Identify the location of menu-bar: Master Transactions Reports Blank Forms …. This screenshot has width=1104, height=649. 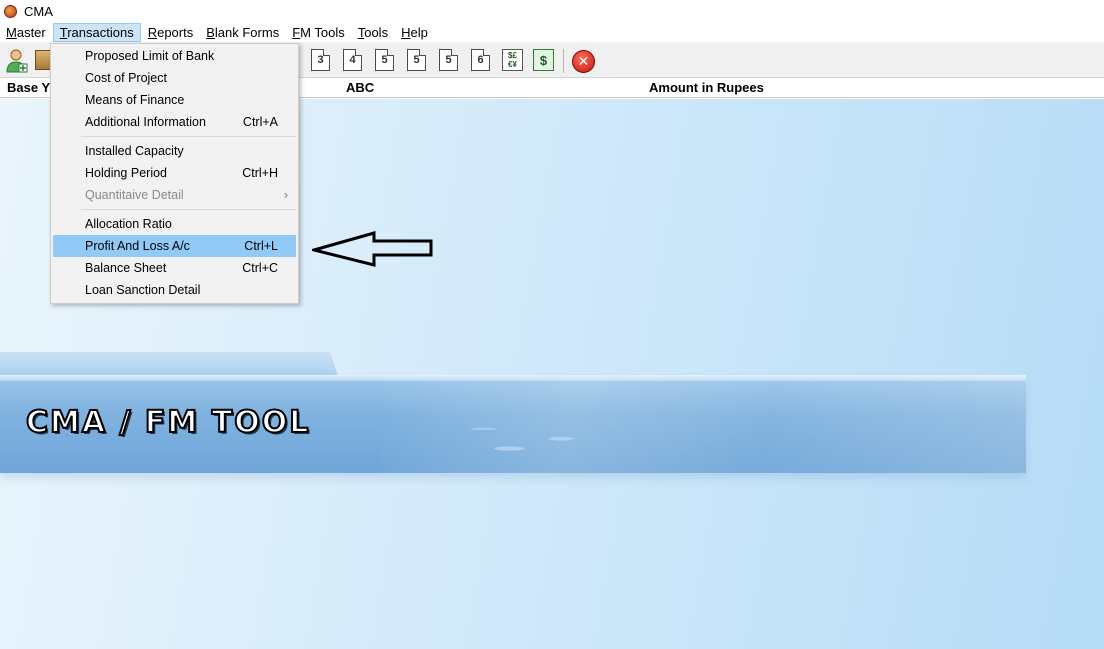
(552, 32).